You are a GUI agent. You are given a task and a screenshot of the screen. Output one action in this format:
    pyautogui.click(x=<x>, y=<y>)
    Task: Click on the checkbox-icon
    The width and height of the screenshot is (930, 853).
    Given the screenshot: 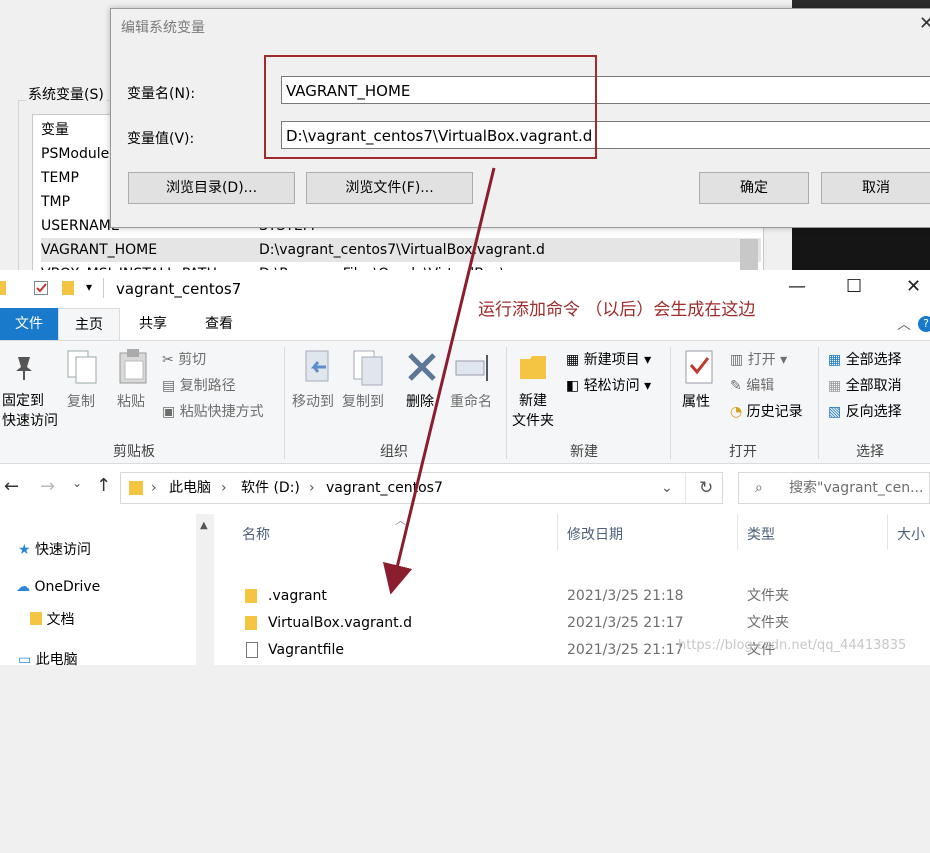 What is the action you would take?
    pyautogui.click(x=41, y=288)
    